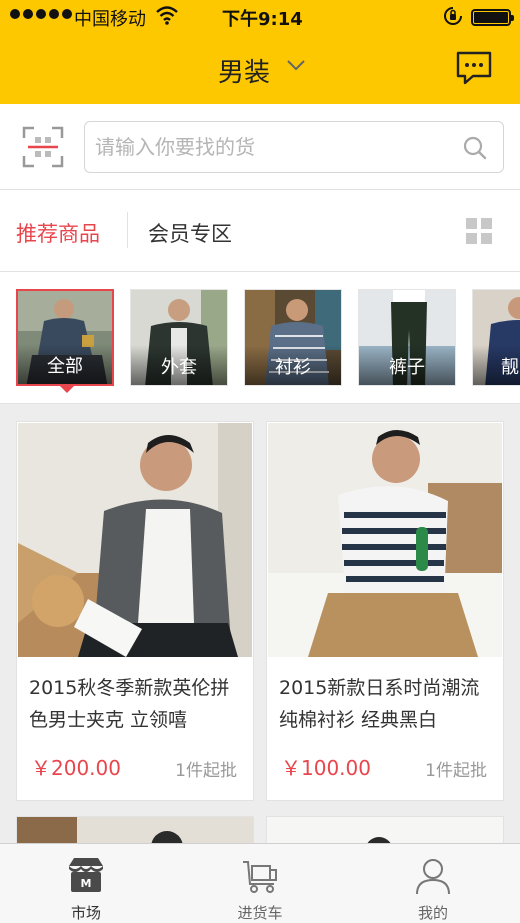 This screenshot has height=923, width=520. What do you see at coordinates (179, 365) in the screenshot?
I see `category-label: 外套` at bounding box center [179, 365].